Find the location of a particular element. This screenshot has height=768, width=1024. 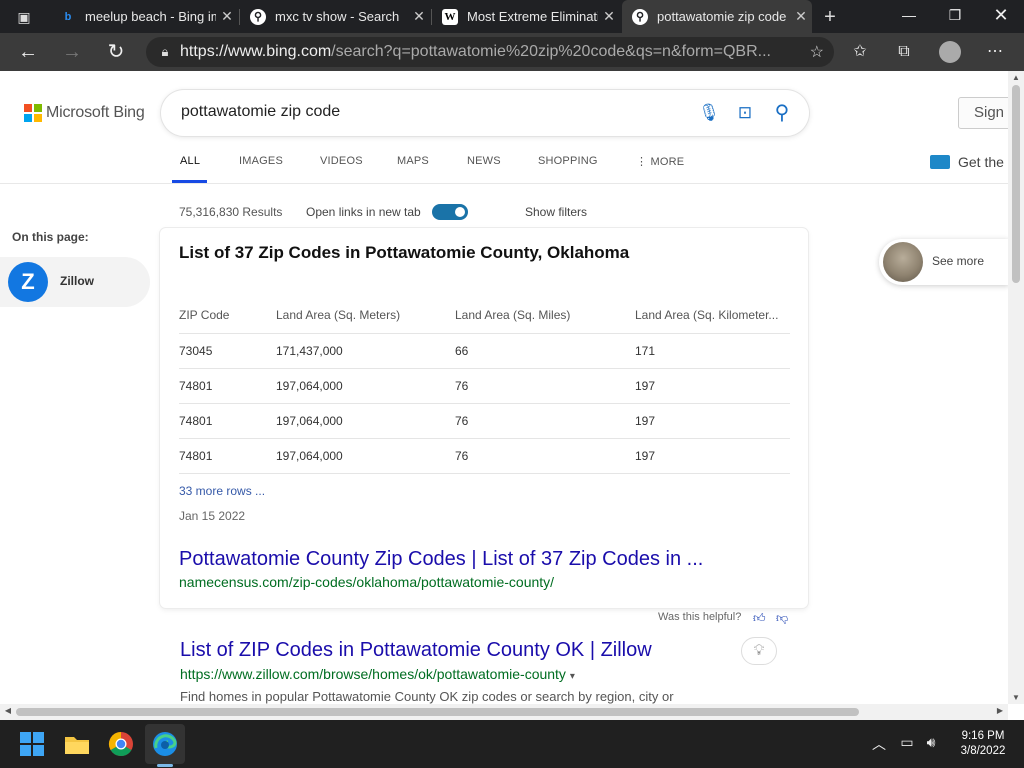

tab-images: IMAGES is located at coordinates (261, 161).